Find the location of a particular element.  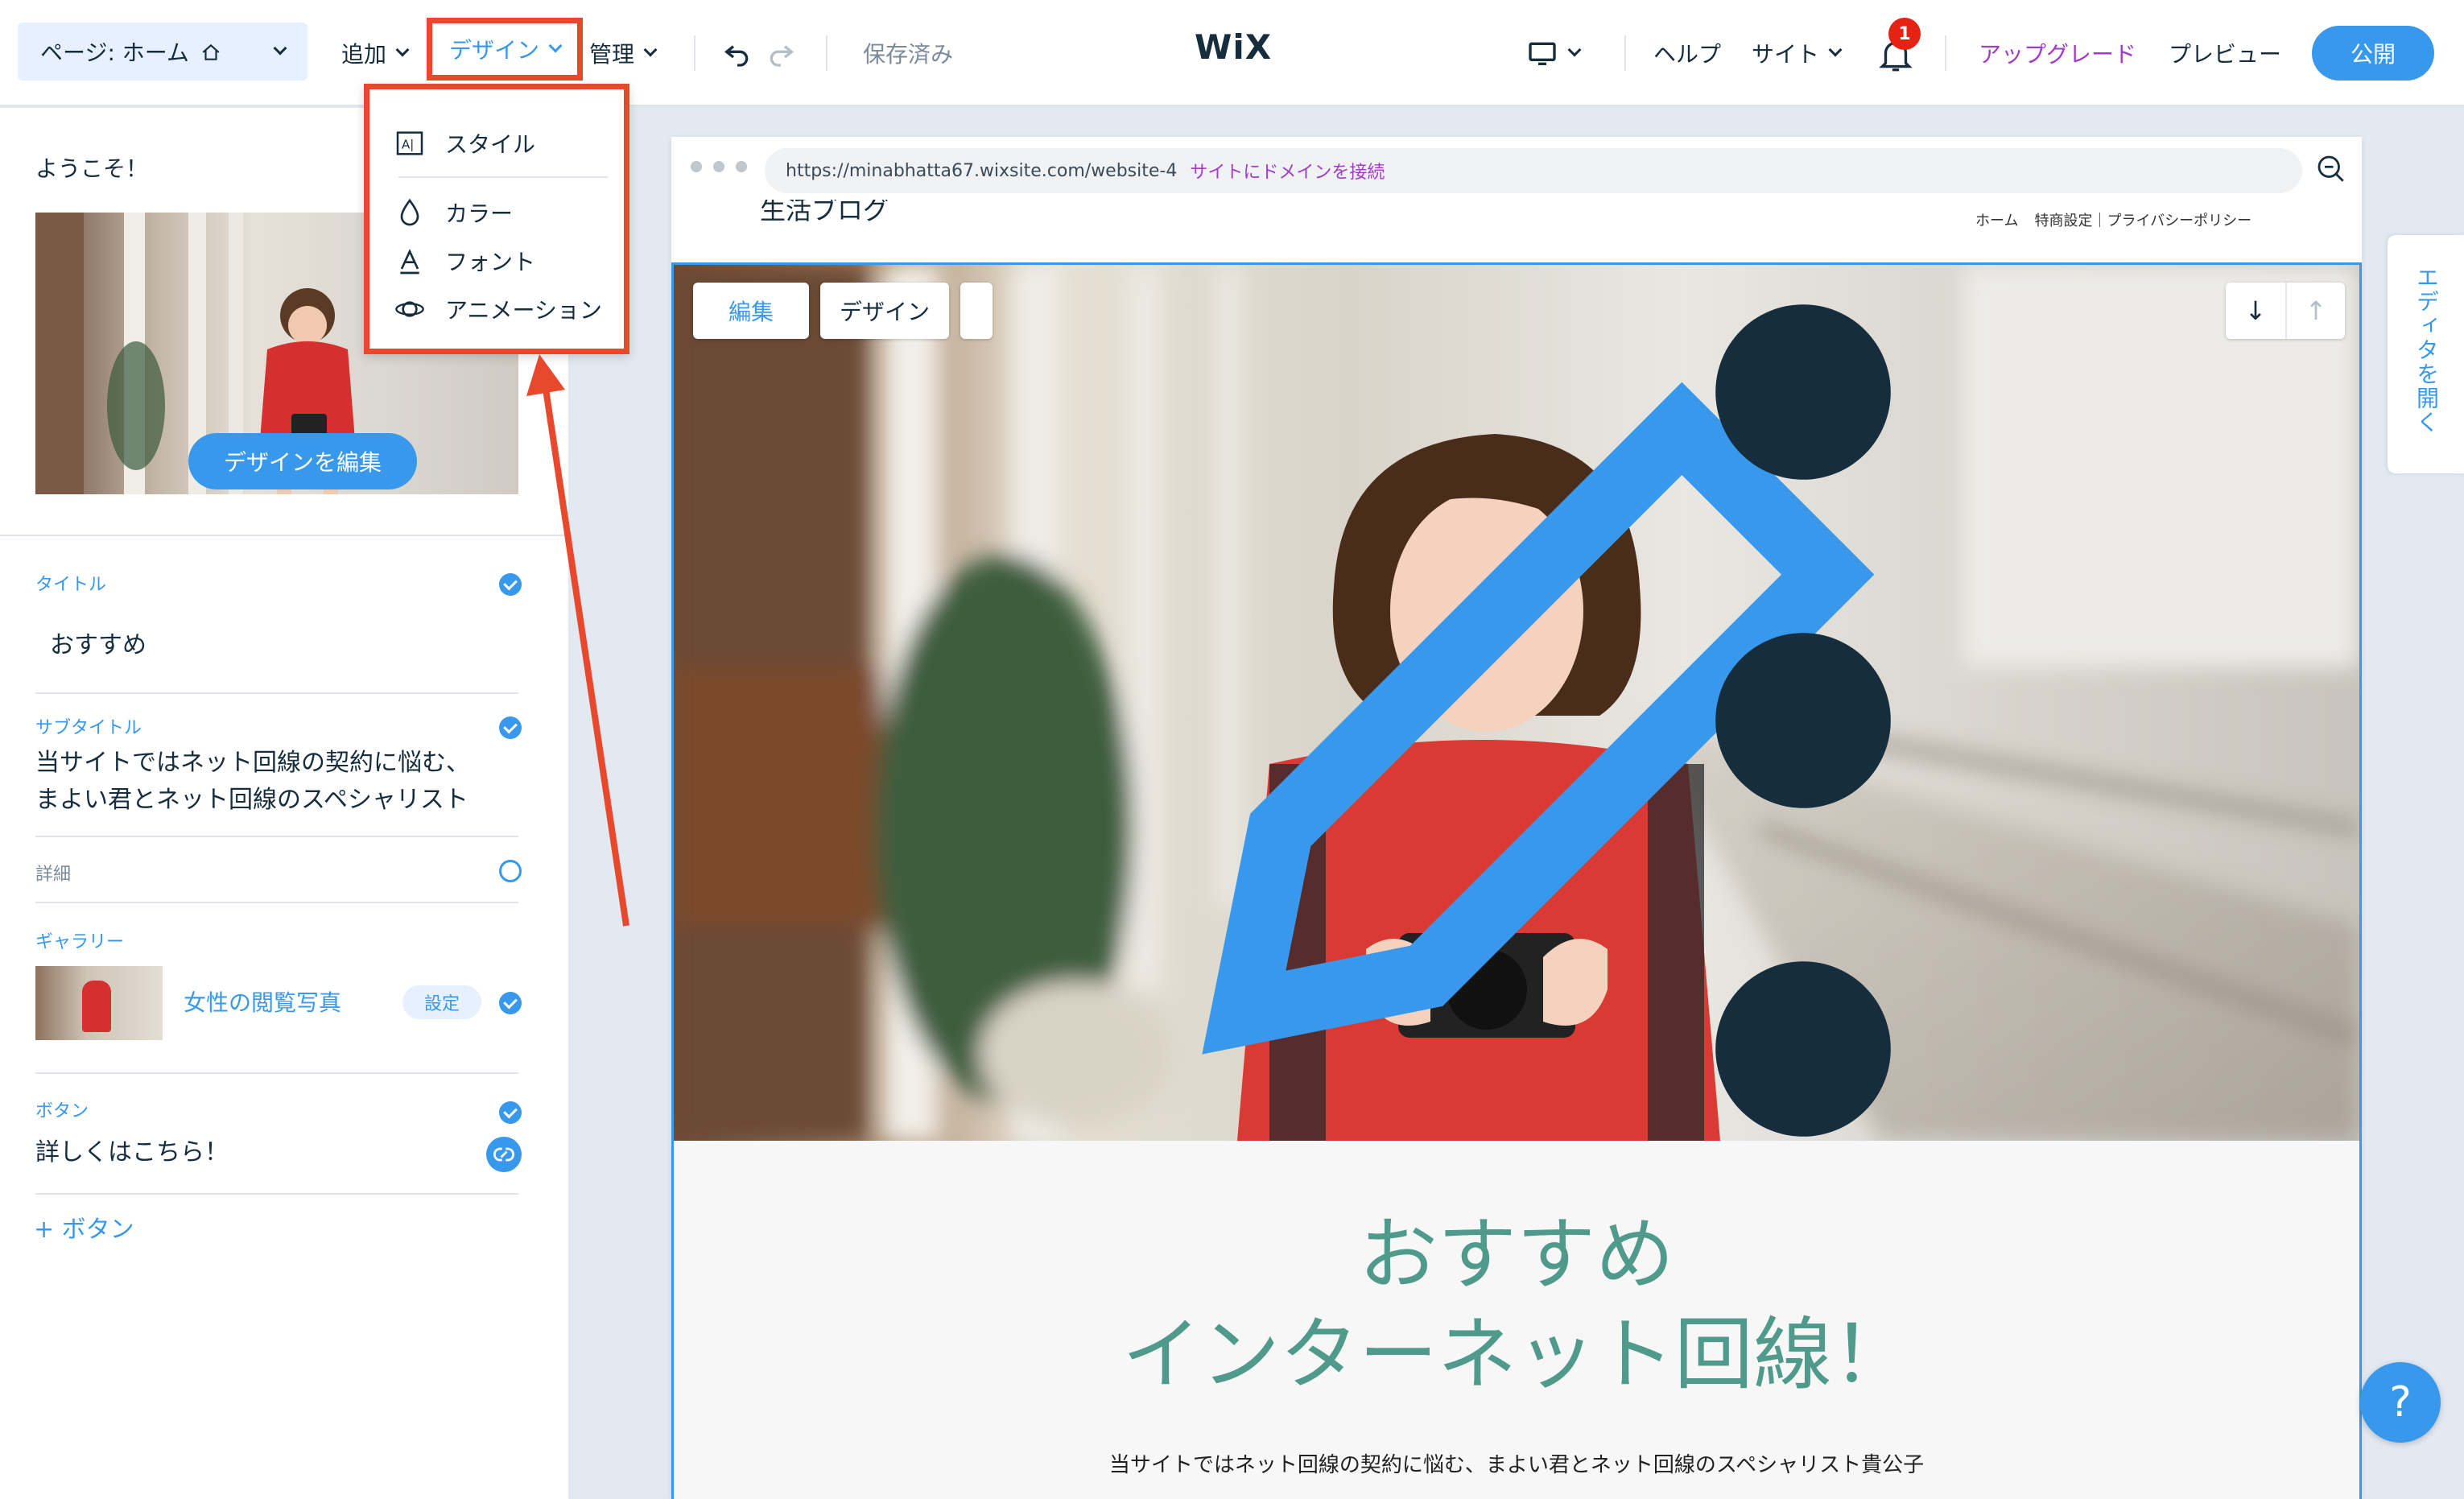

desktop-icon is located at coordinates (1543, 54).